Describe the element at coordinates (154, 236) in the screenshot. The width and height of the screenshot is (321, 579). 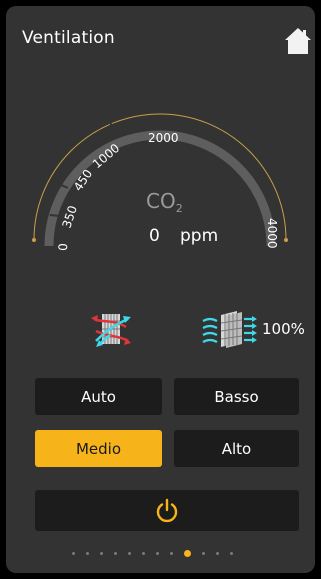
I see `co2-value: 0` at that location.